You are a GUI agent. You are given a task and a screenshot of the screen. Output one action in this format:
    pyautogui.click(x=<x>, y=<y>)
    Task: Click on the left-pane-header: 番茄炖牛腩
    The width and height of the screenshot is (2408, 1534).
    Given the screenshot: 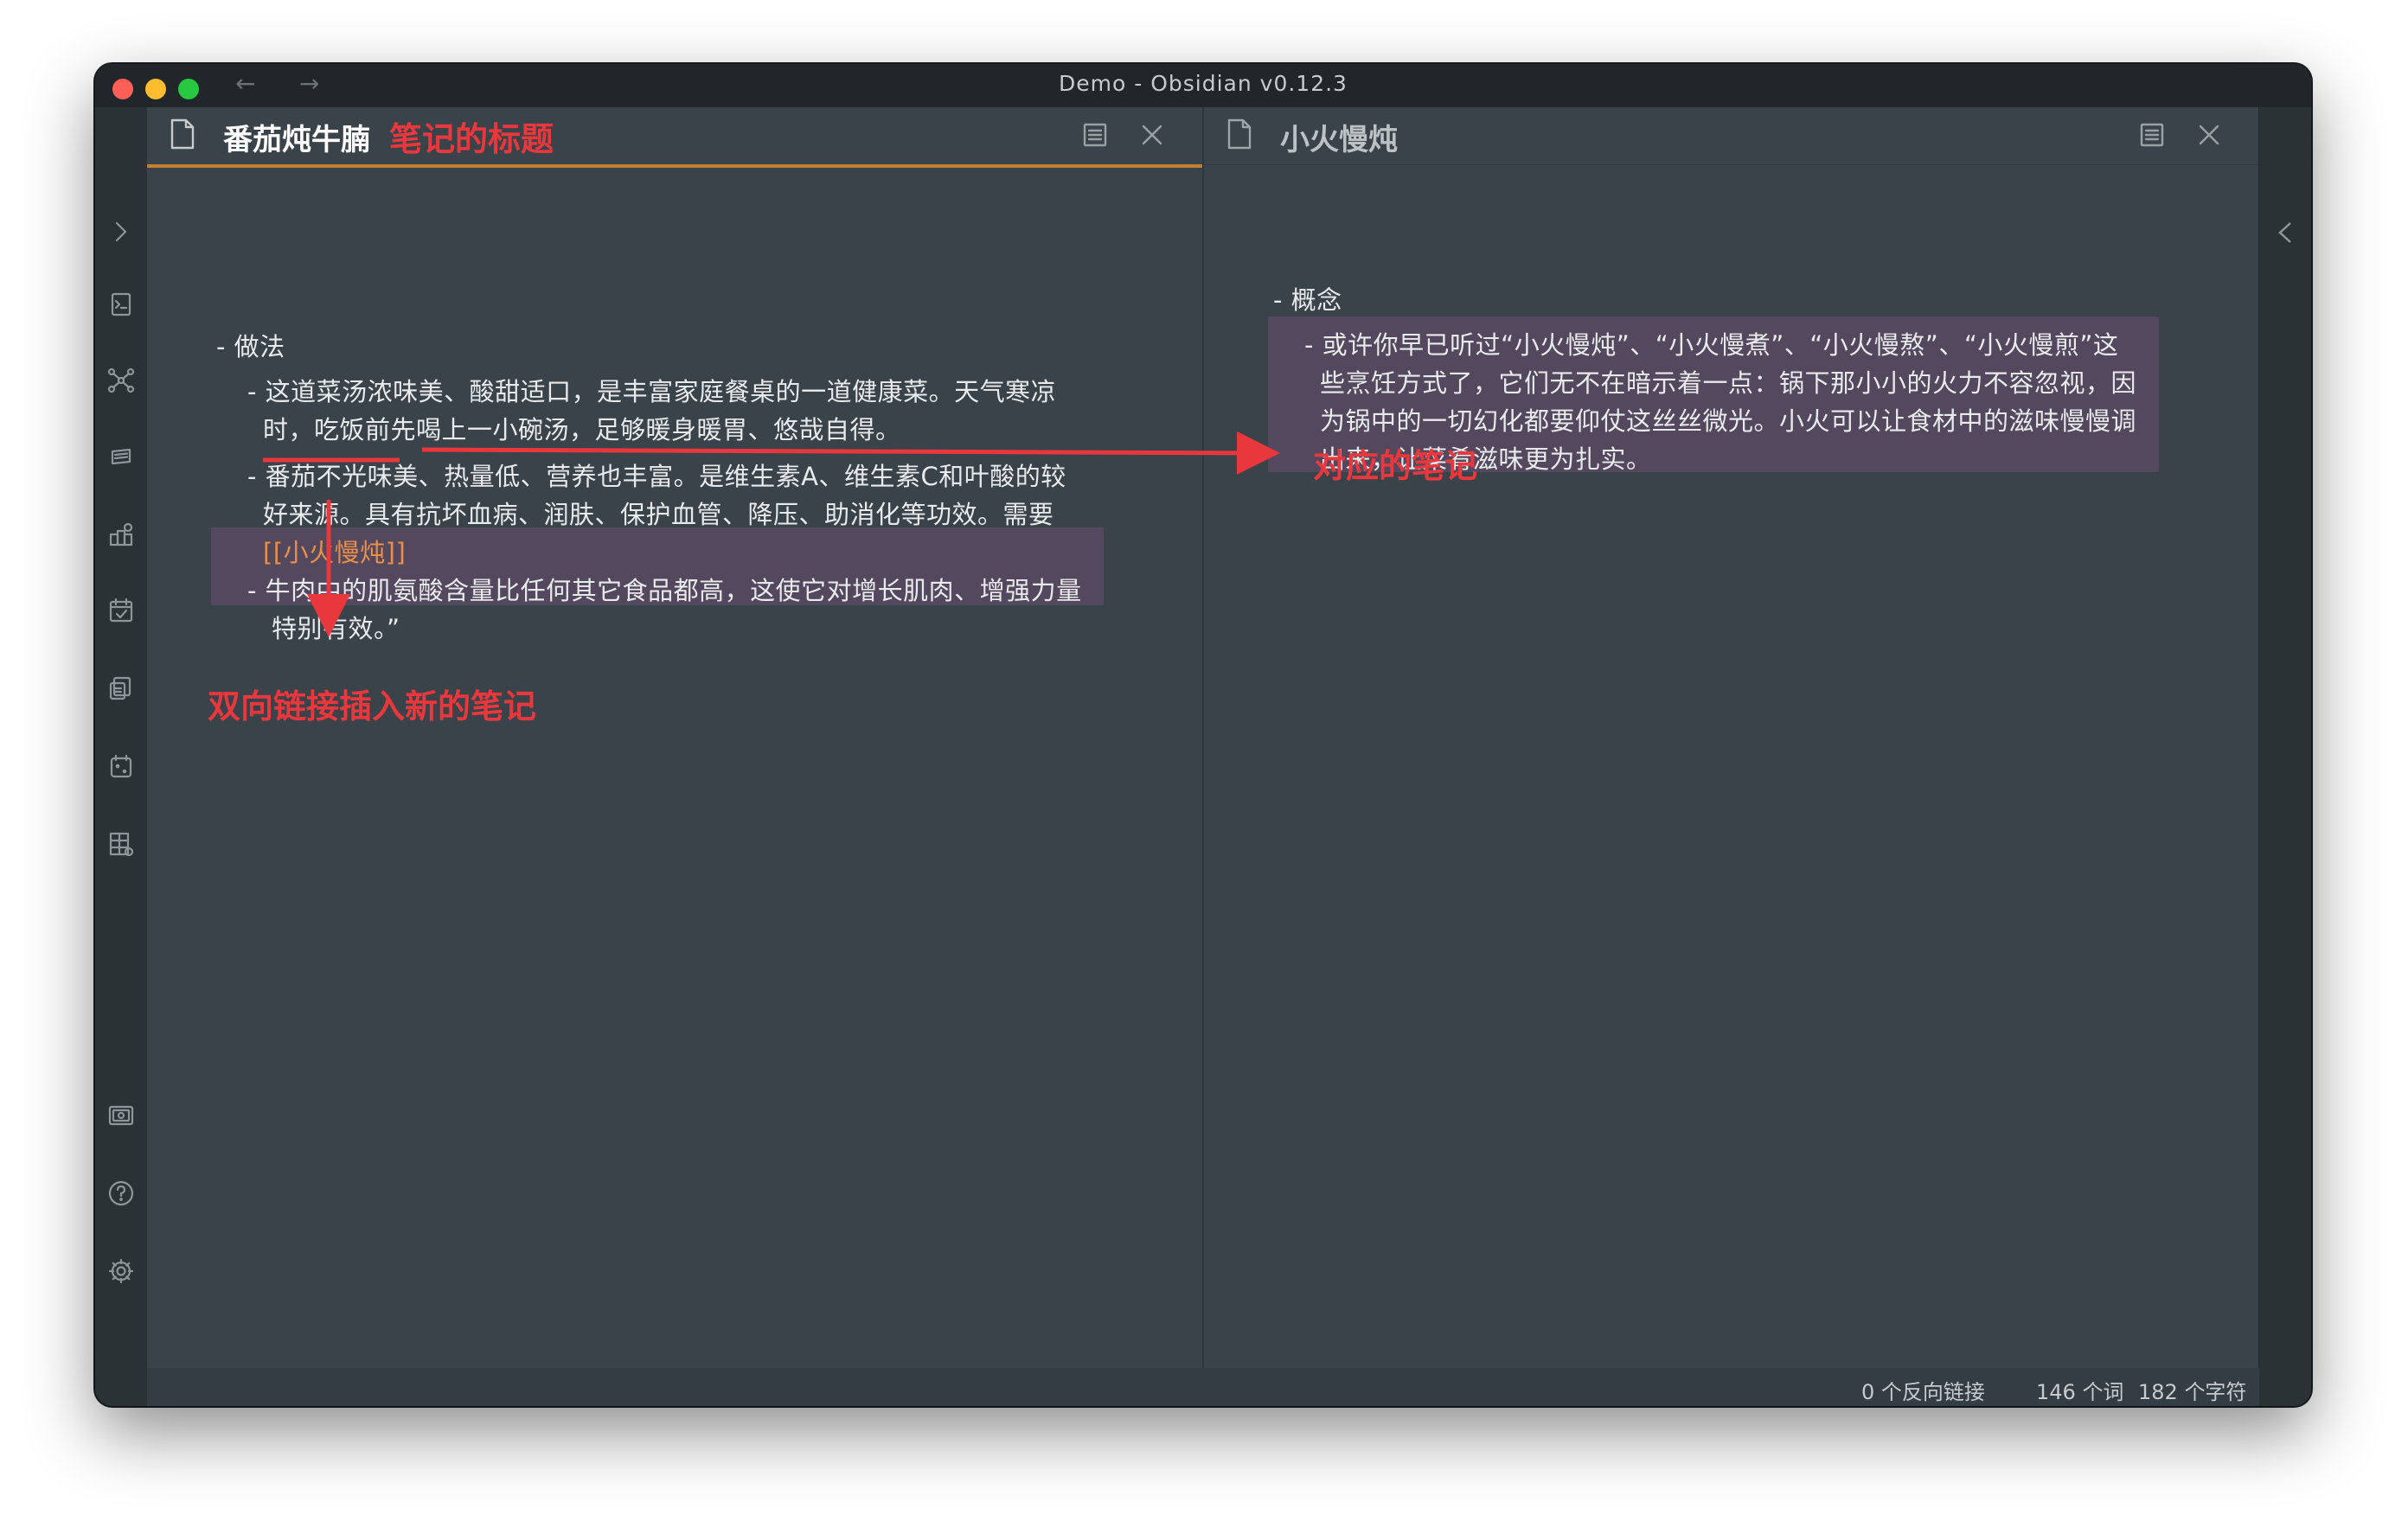 What is the action you would take?
    pyautogui.click(x=679, y=137)
    